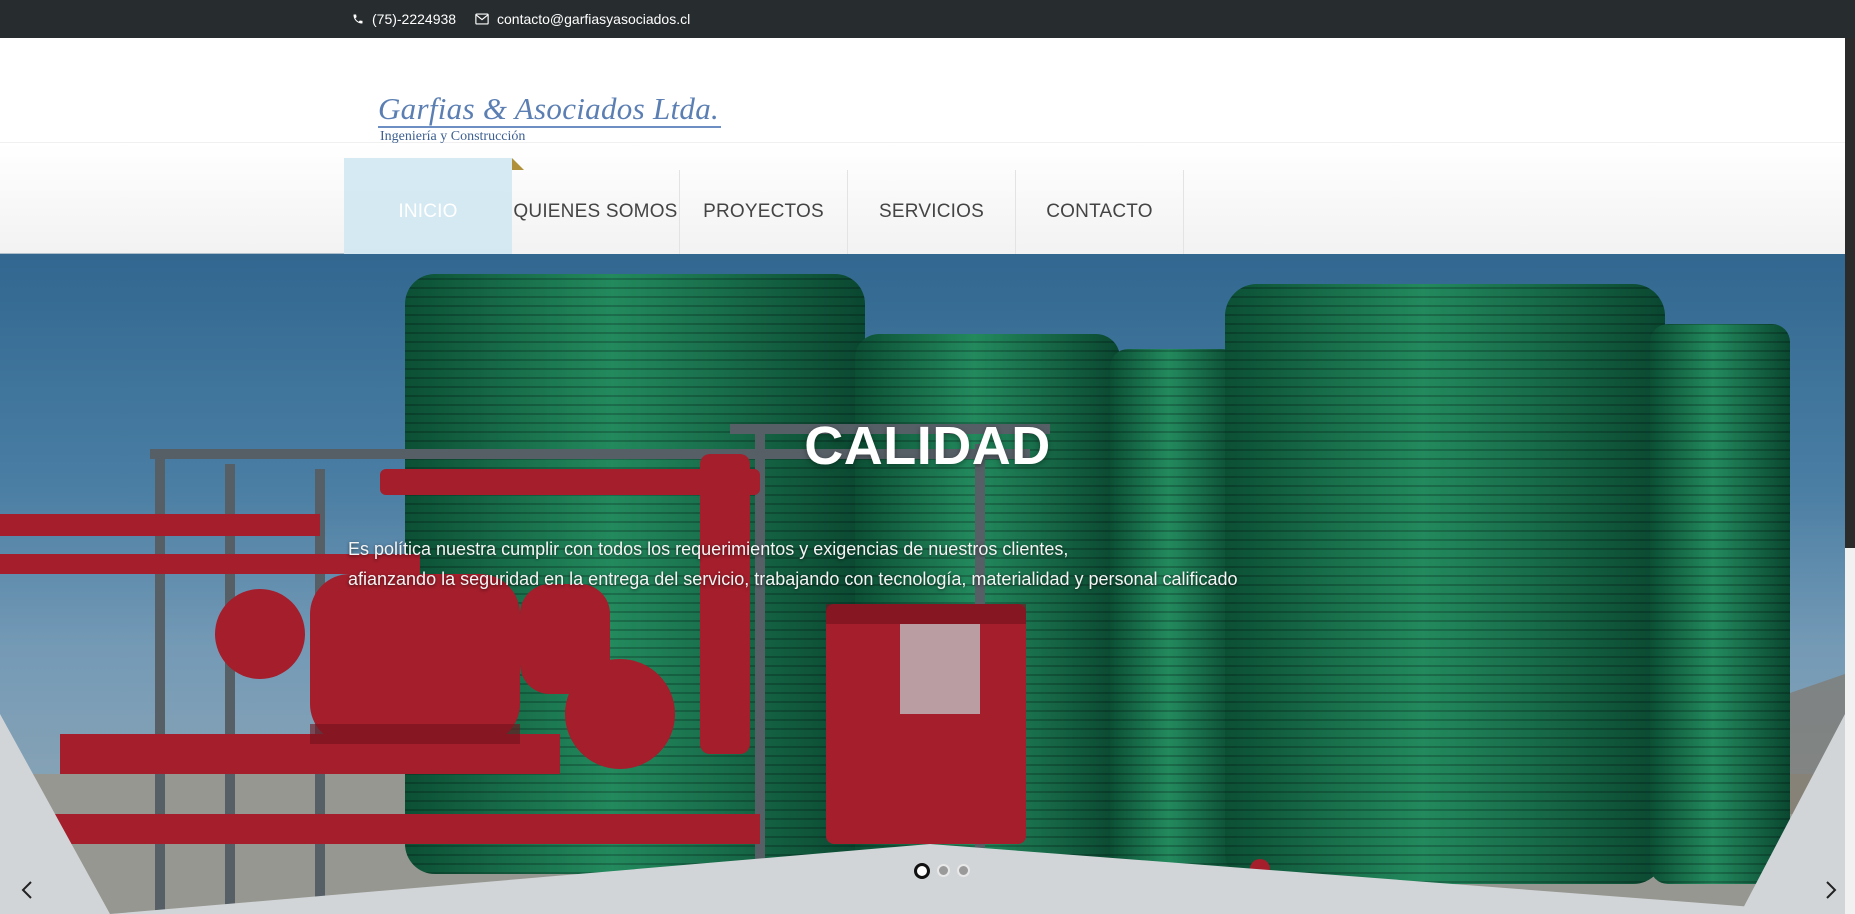  What do you see at coordinates (596, 212) in the screenshot?
I see `nav-item-quienes-somos: QUIENES SOMOS` at bounding box center [596, 212].